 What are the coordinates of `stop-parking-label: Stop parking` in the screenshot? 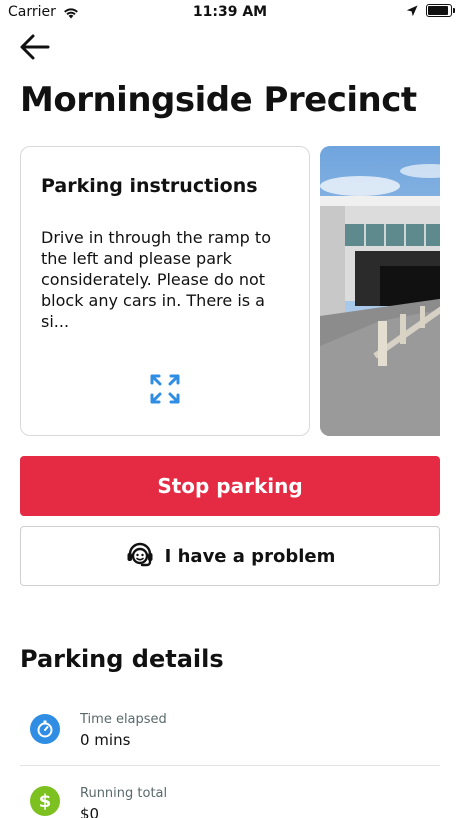 It's located at (230, 486).